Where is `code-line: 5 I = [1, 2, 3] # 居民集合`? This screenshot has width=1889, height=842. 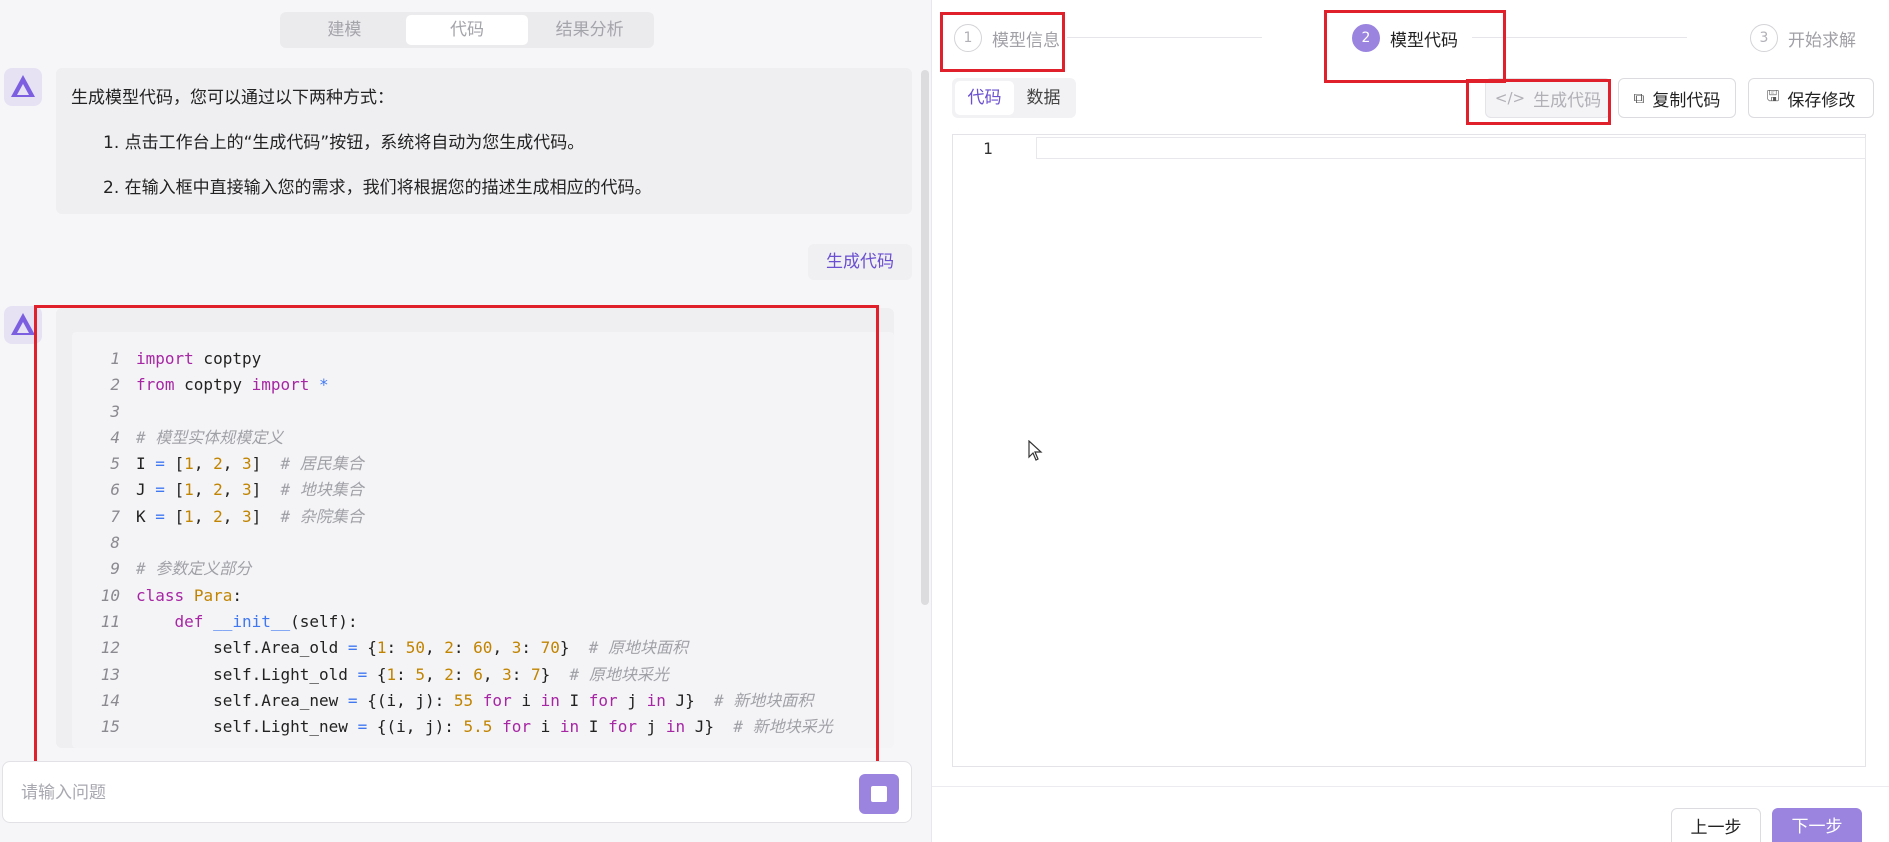
code-line: 5 I = [1, 2, 3] # 居民集合 is located at coordinates (483, 464).